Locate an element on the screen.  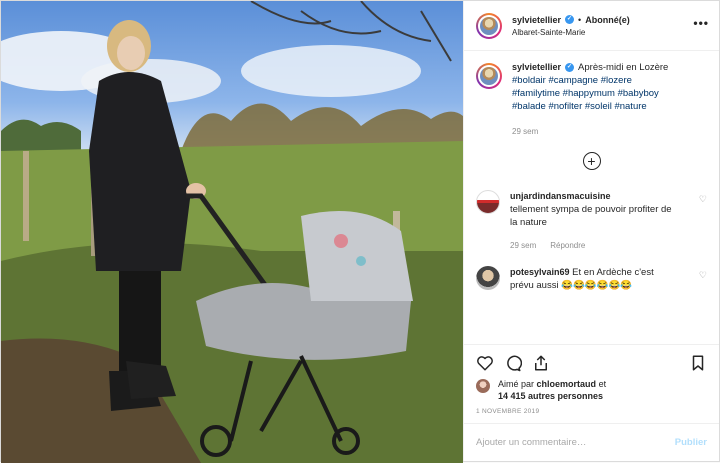
follow-status-button: Abonné(e) is located at coordinates (607, 20).